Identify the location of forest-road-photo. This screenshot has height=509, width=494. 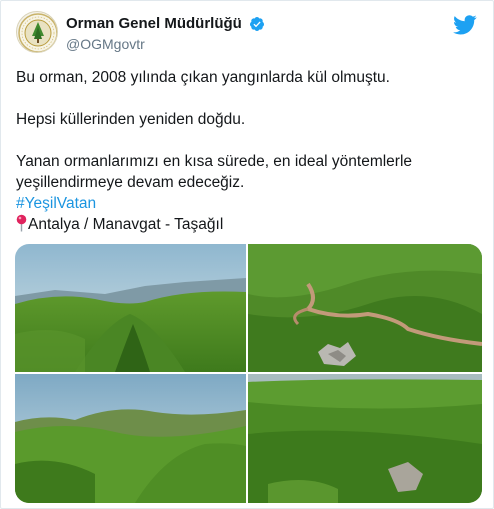
(365, 308).